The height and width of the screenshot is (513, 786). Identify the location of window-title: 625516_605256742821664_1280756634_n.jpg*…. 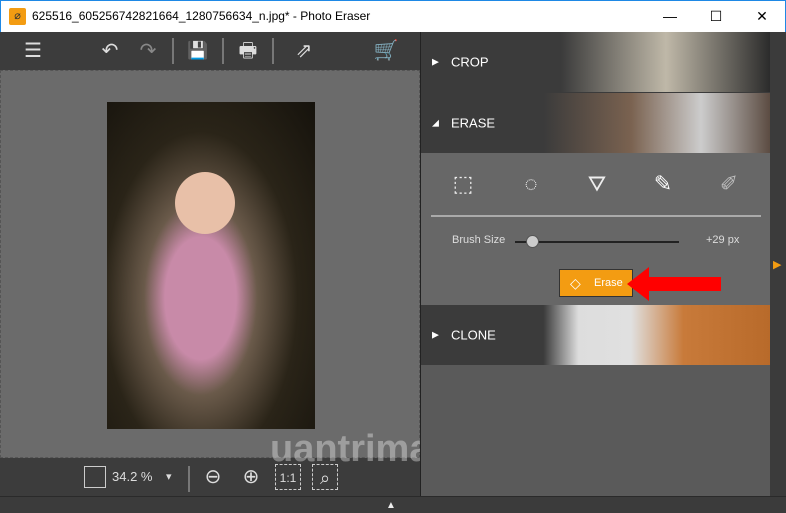
(201, 16).